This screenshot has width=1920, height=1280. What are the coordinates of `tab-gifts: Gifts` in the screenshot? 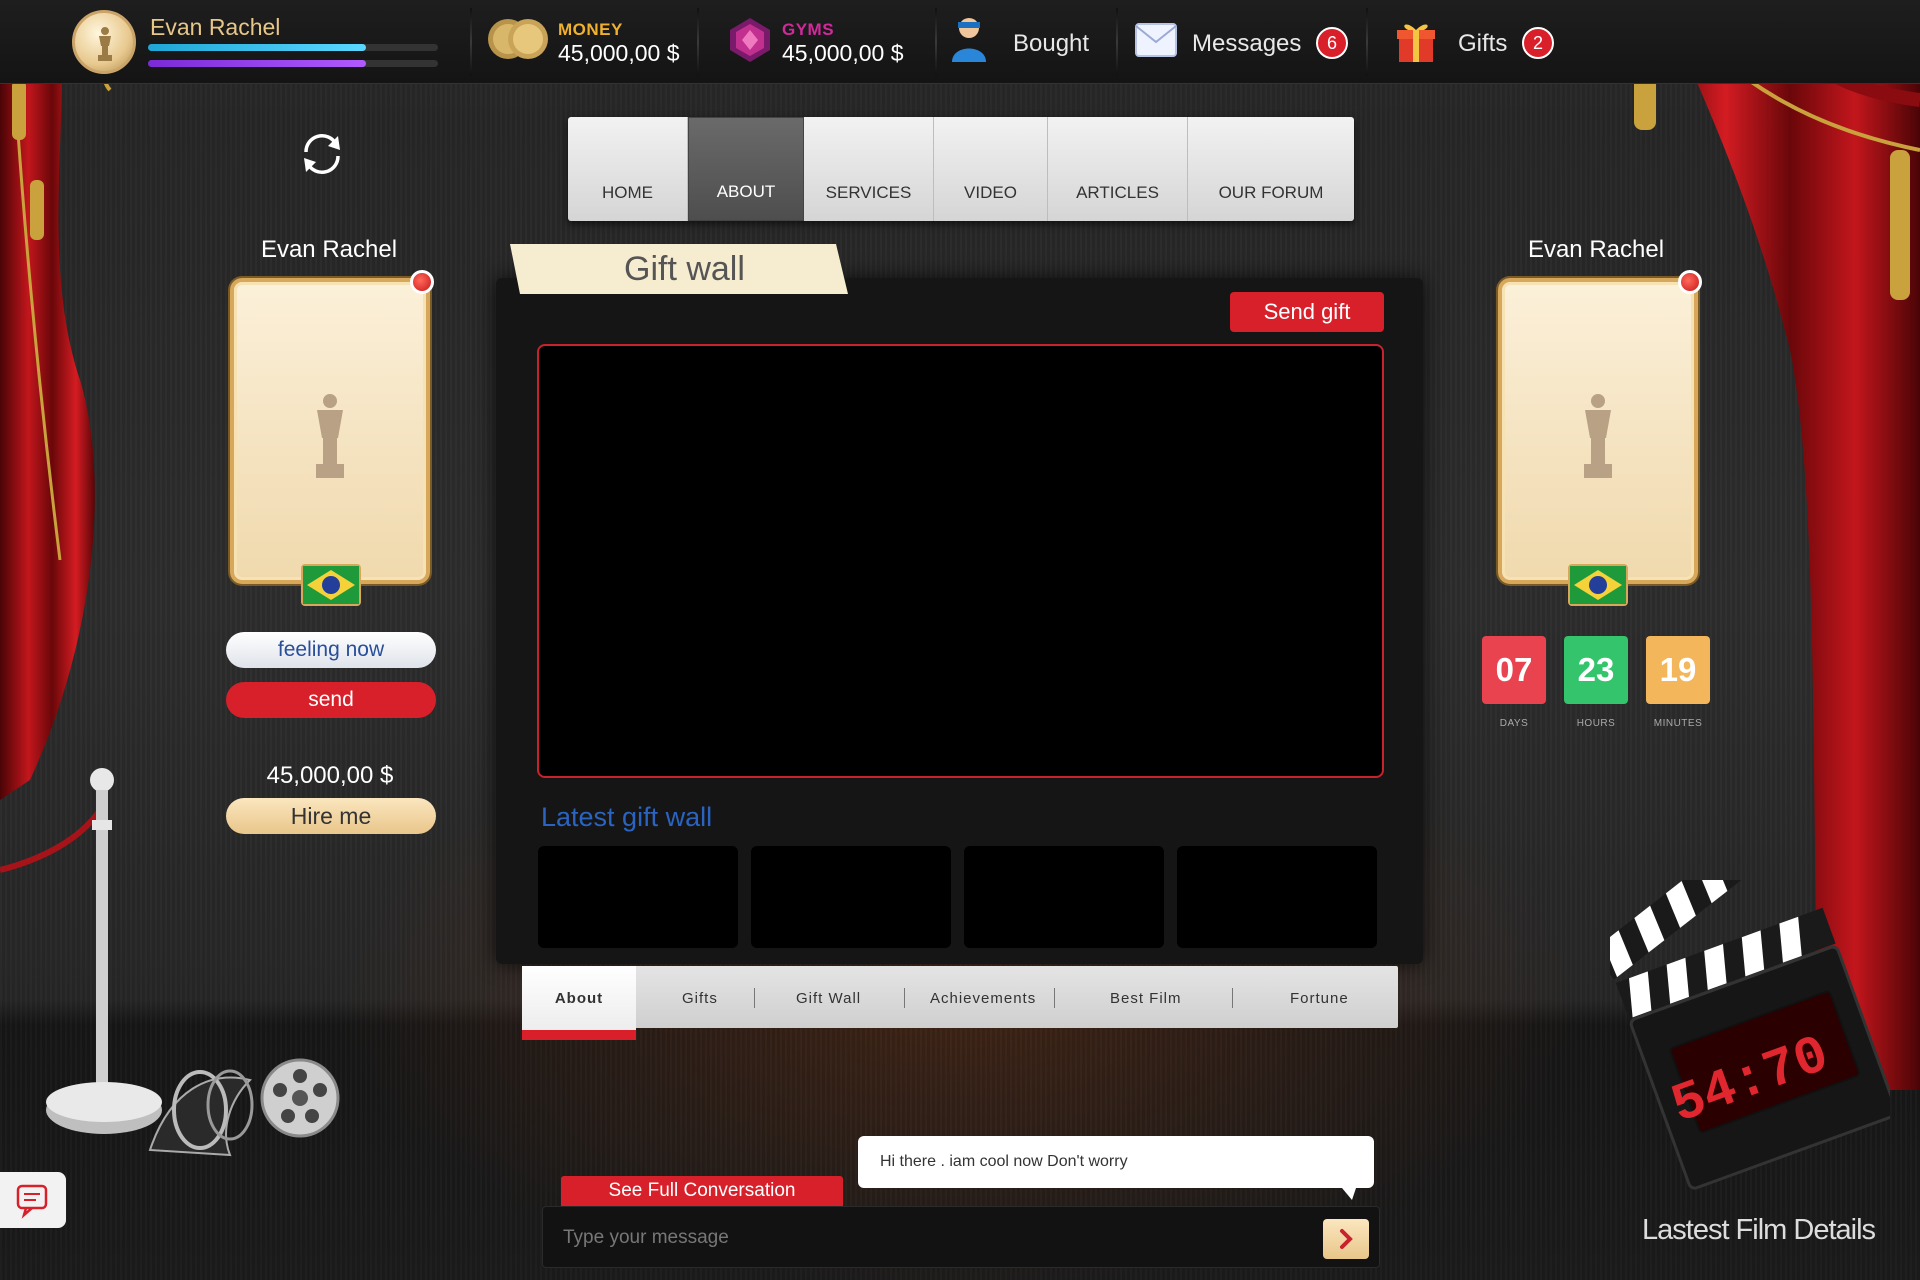 It's located at (700, 998).